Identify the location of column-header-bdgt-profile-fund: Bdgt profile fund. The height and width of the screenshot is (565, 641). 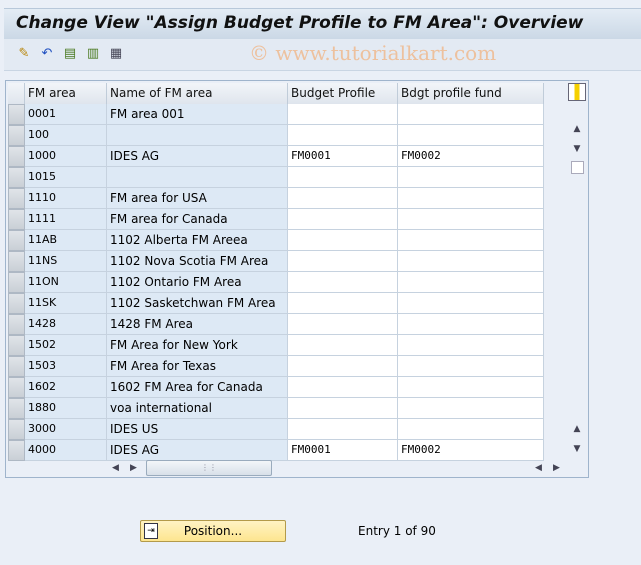
(471, 93).